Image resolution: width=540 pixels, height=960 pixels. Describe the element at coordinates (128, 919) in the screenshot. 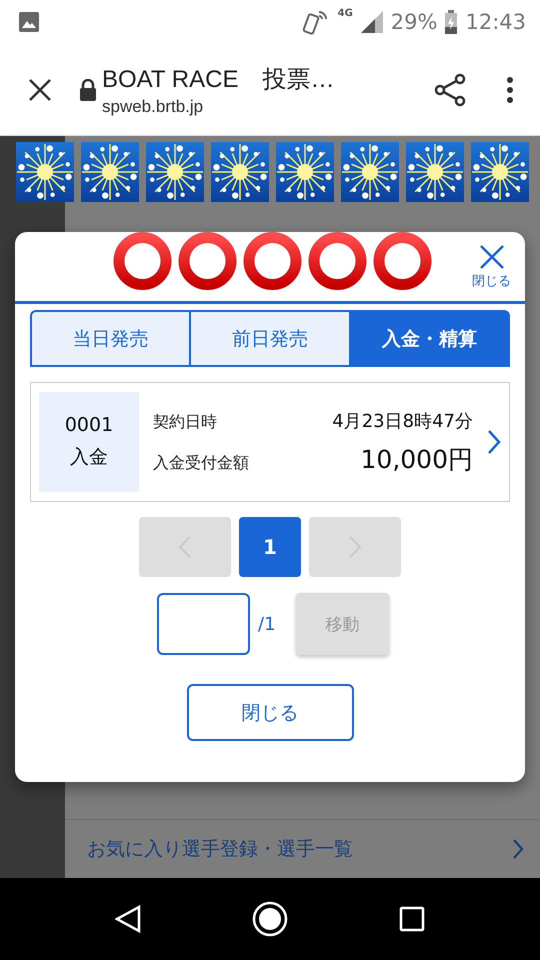

I see `back-icon` at that location.